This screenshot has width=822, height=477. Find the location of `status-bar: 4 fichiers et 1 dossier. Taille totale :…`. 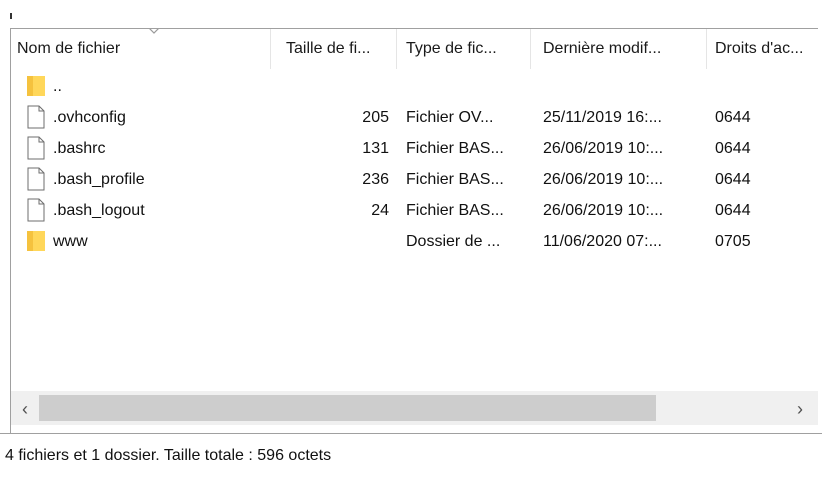

status-bar: 4 fichiers et 1 dossier. Taille totale :… is located at coordinates (411, 455).